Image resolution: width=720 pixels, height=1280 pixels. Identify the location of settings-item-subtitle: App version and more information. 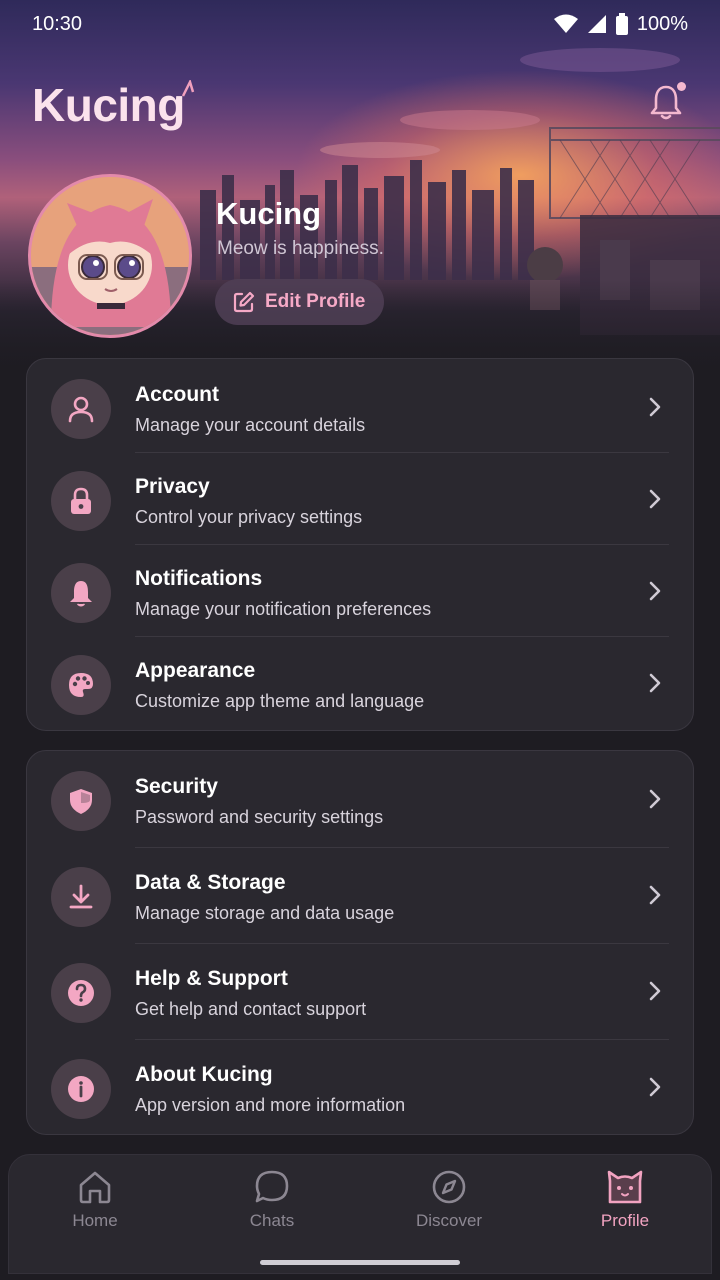
(270, 1105).